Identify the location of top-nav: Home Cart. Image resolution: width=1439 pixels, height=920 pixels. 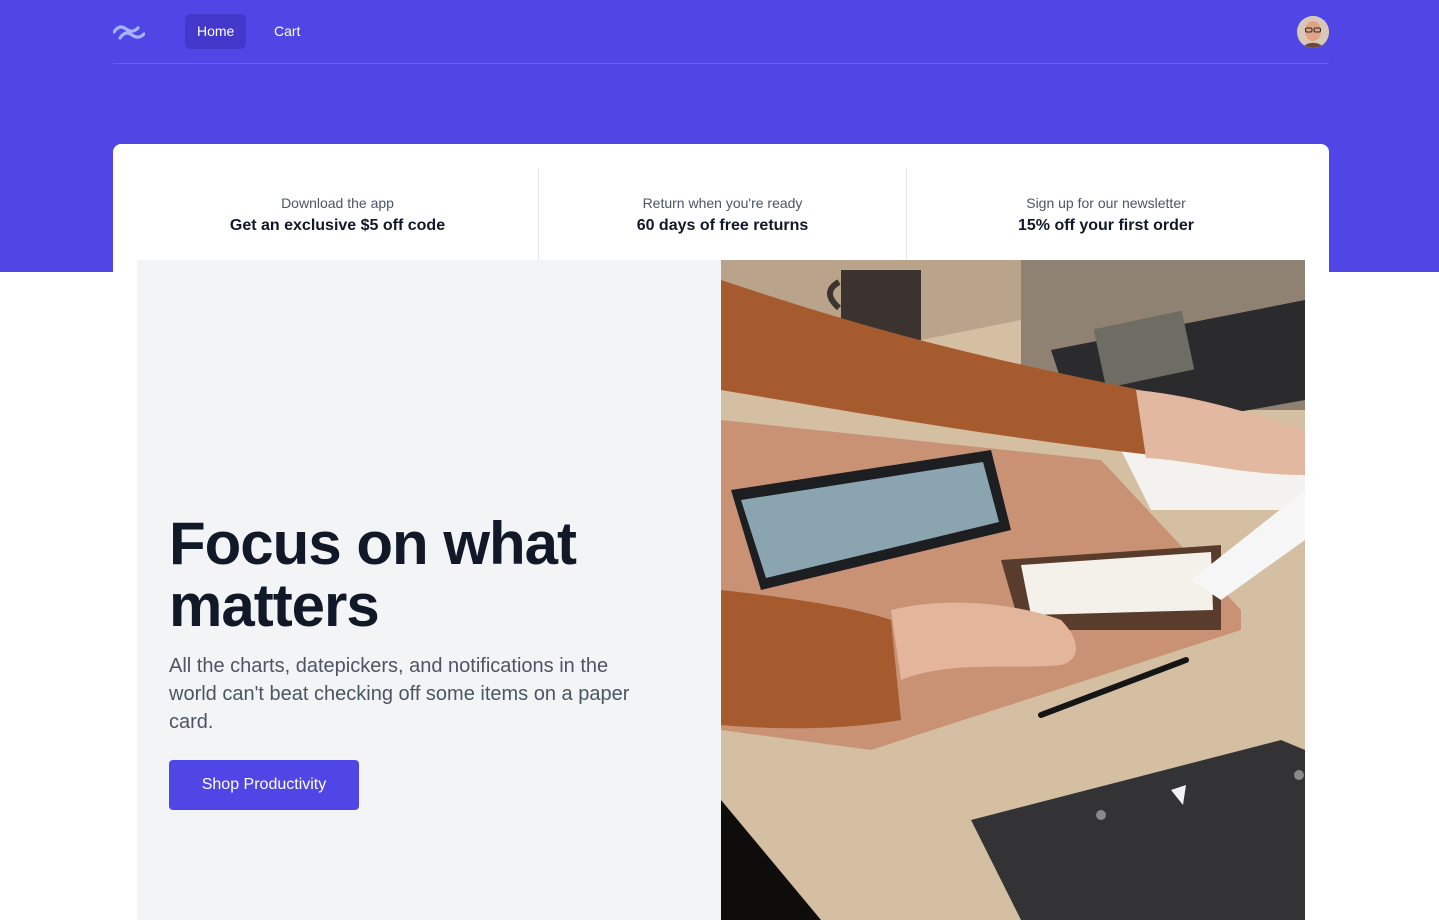
(720, 32).